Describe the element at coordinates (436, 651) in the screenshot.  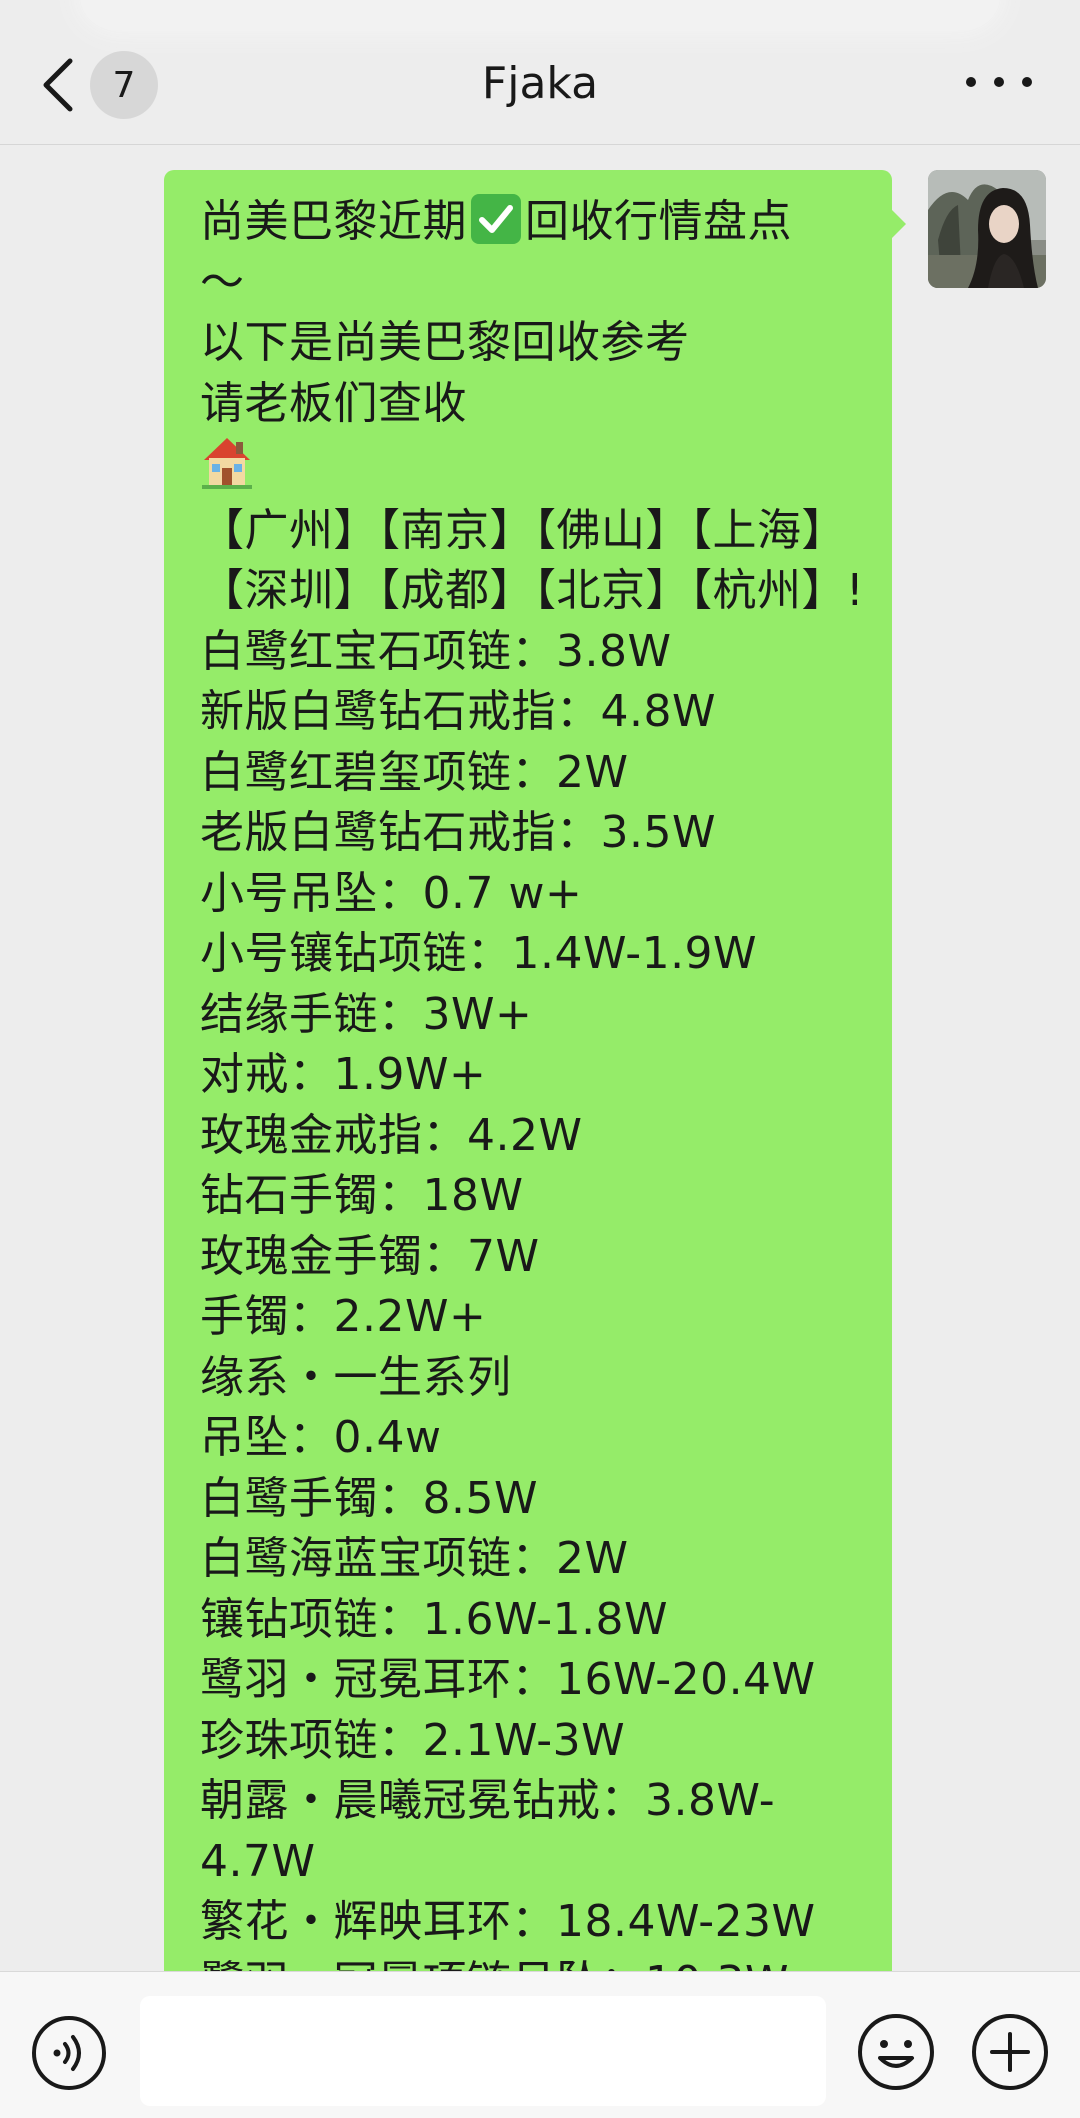
I see `message-line: 白鹭红宝石项链：3.8W` at that location.